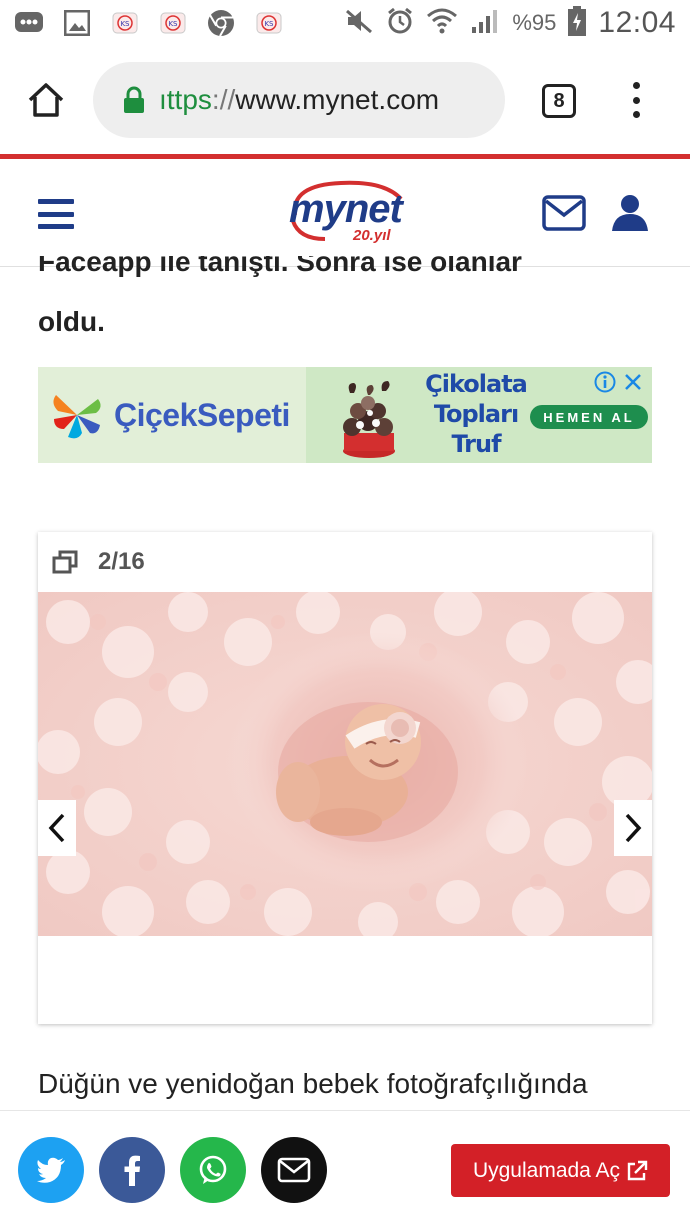 This screenshot has width=690, height=1227. What do you see at coordinates (559, 101) in the screenshot?
I see `tab-switcher-button: 8` at bounding box center [559, 101].